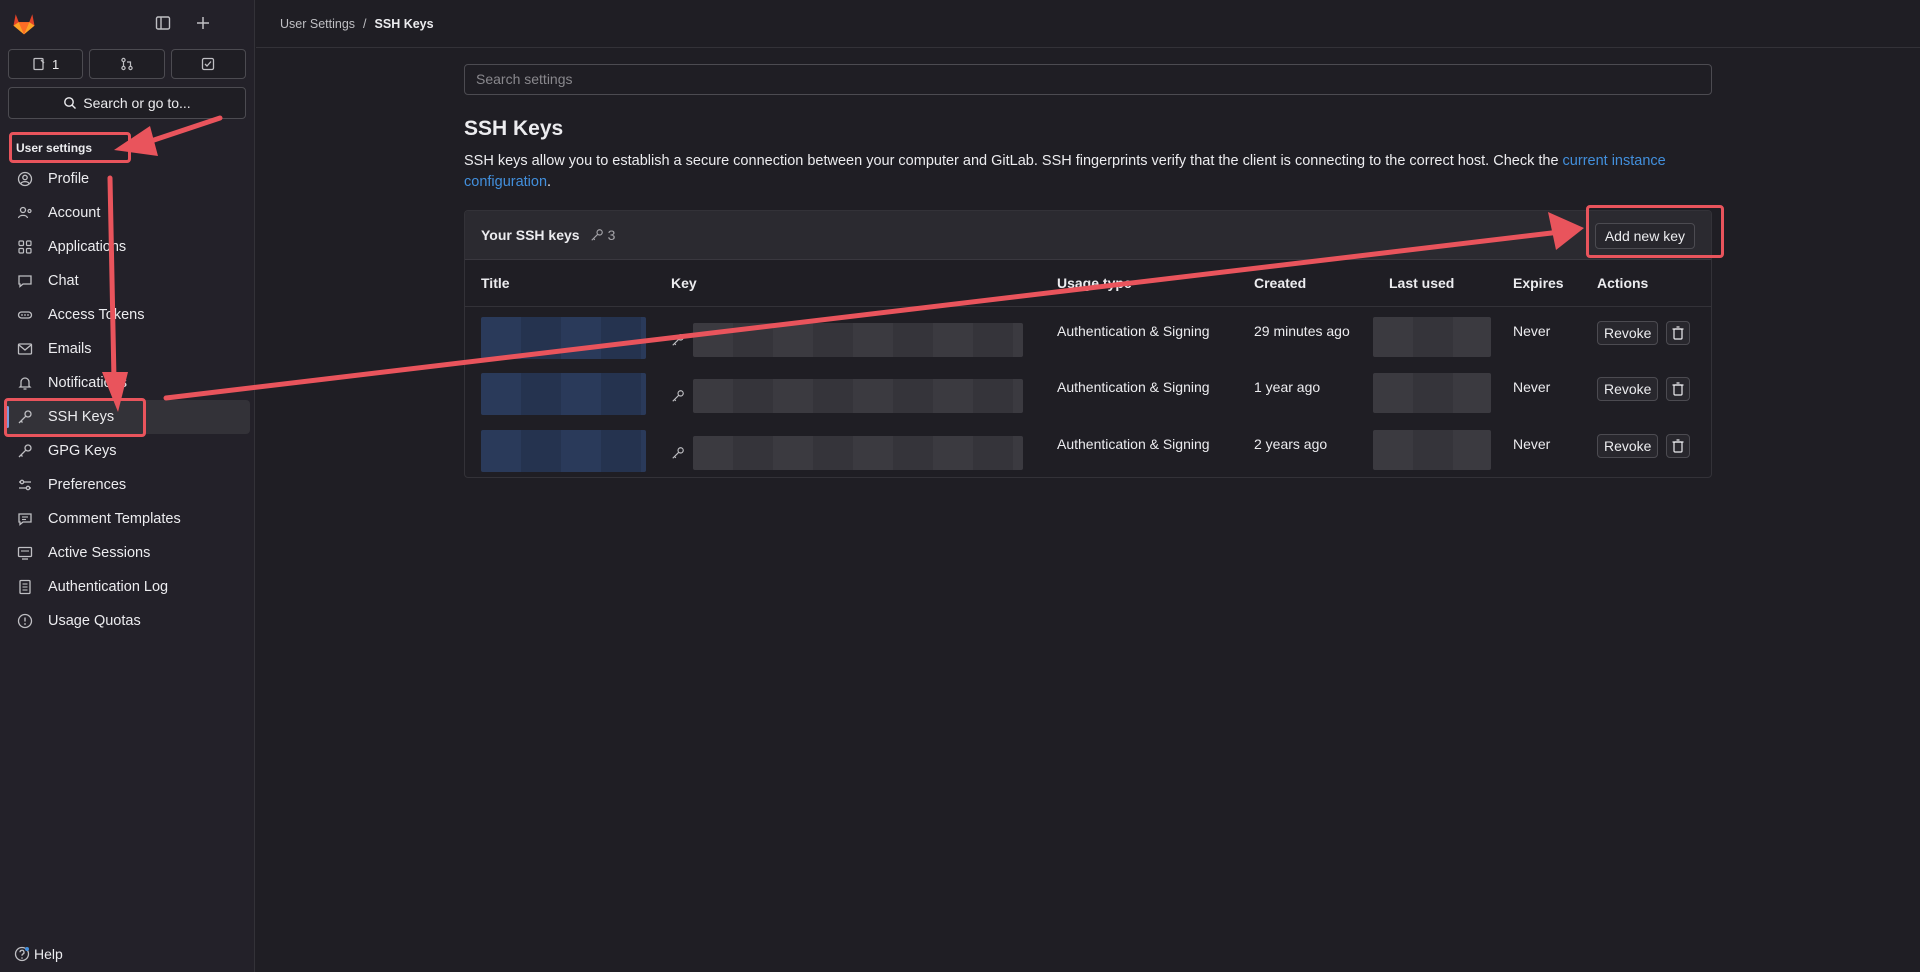  Describe the element at coordinates (54, 148) in the screenshot. I see `sidebar-heading: User settings` at that location.